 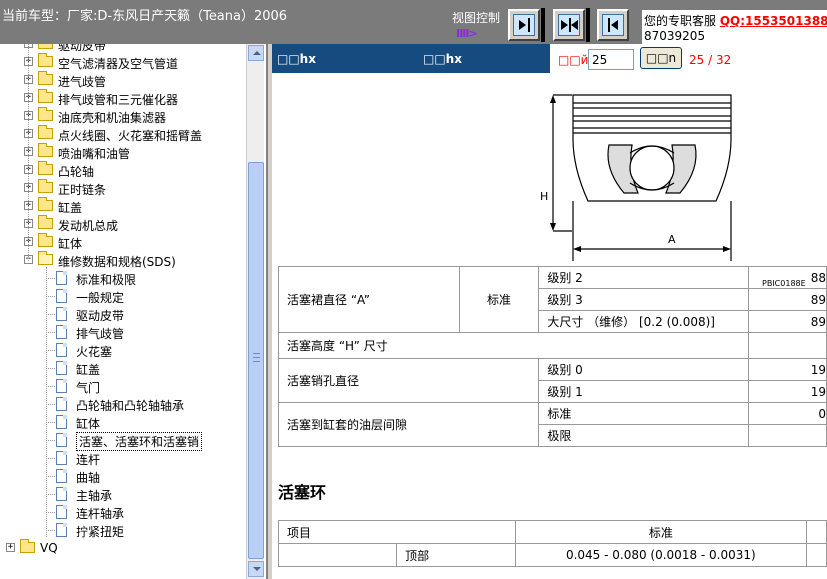 I want to click on table-row: 活塞裙直径 “A” 标准 级别 2 88, so click(x=552, y=299).